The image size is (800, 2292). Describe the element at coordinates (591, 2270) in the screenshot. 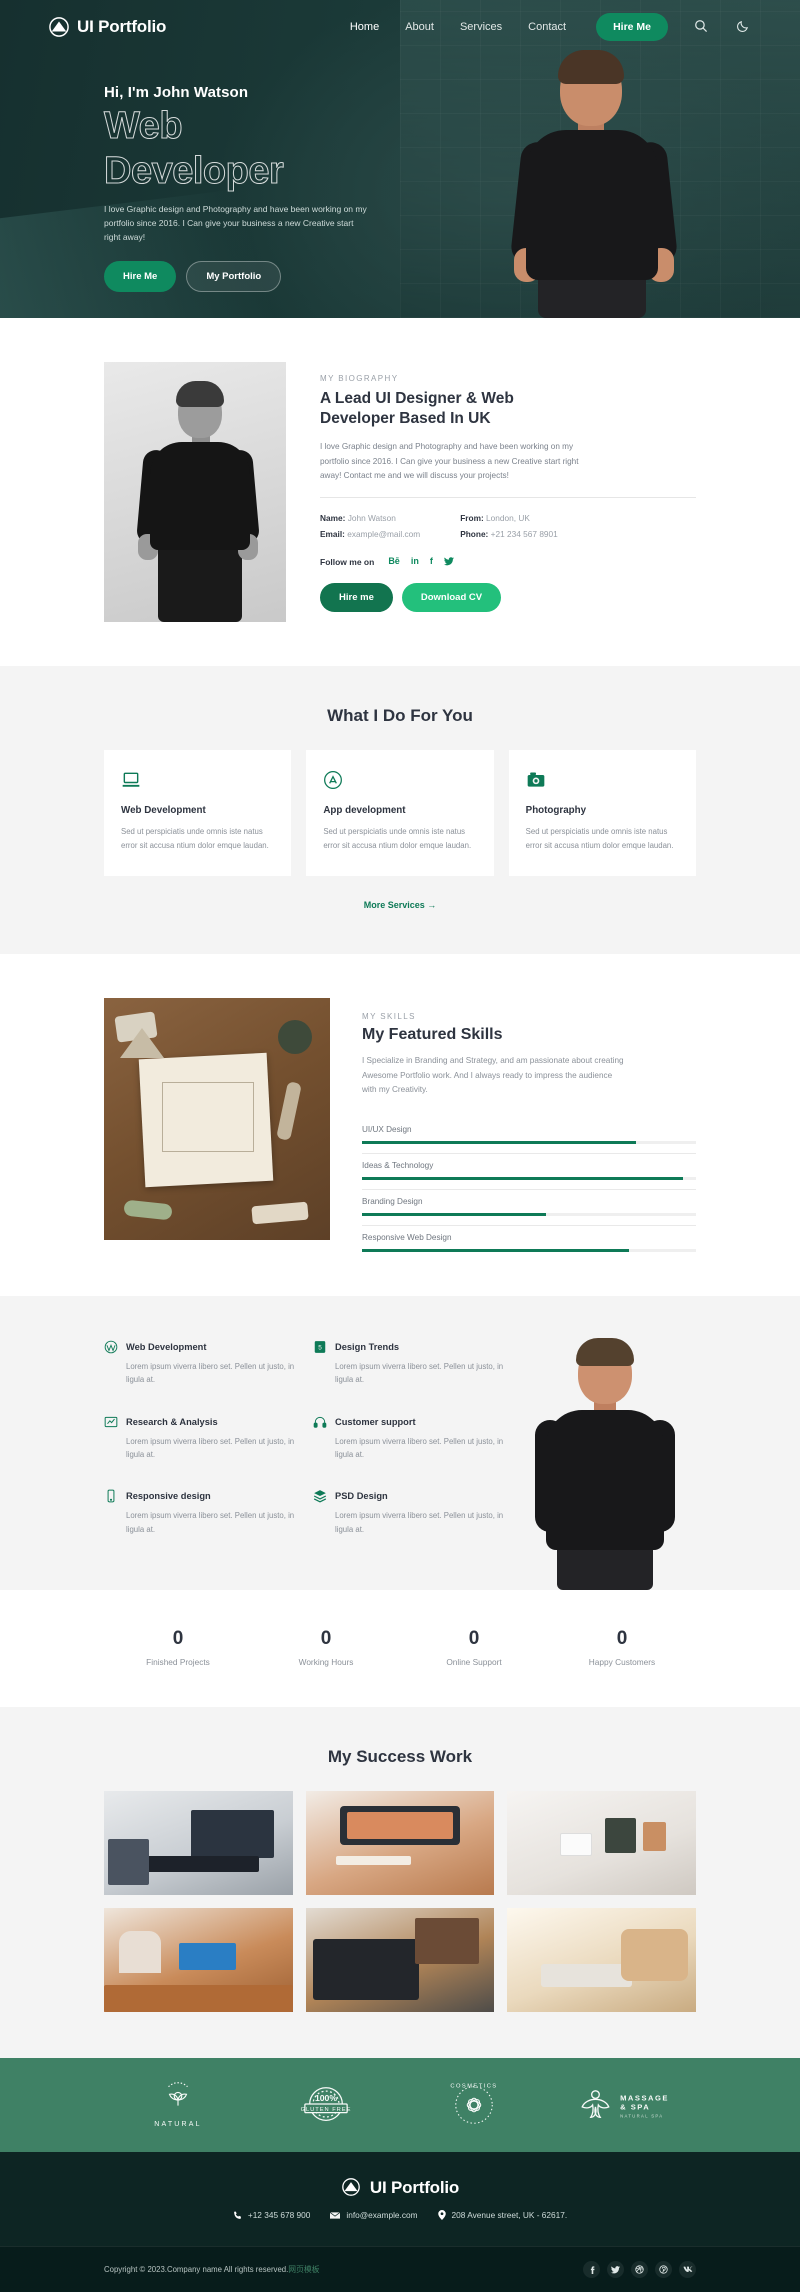

I see `facebook-icon` at that location.